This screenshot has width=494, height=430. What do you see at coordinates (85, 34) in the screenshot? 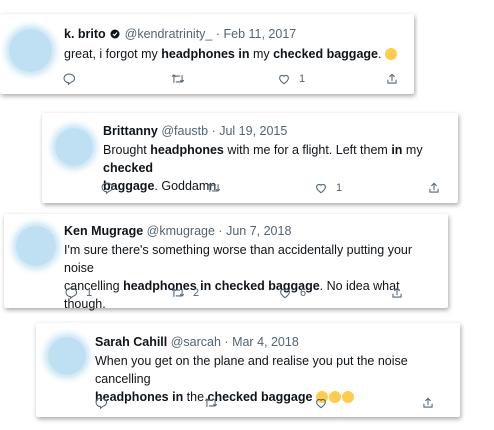
I see `author-name: k. brito` at bounding box center [85, 34].